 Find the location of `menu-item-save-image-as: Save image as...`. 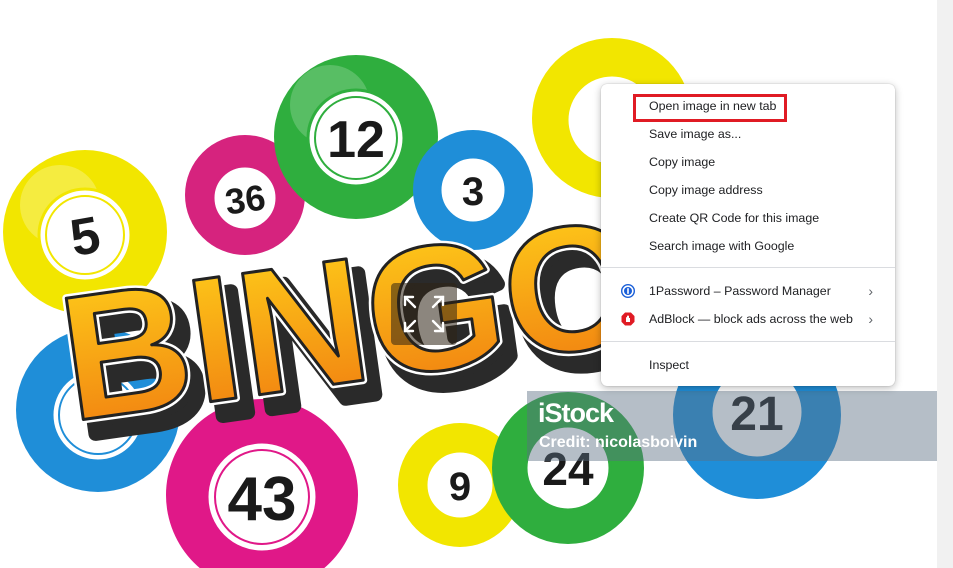

menu-item-save-image-as: Save image as... is located at coordinates (748, 134).